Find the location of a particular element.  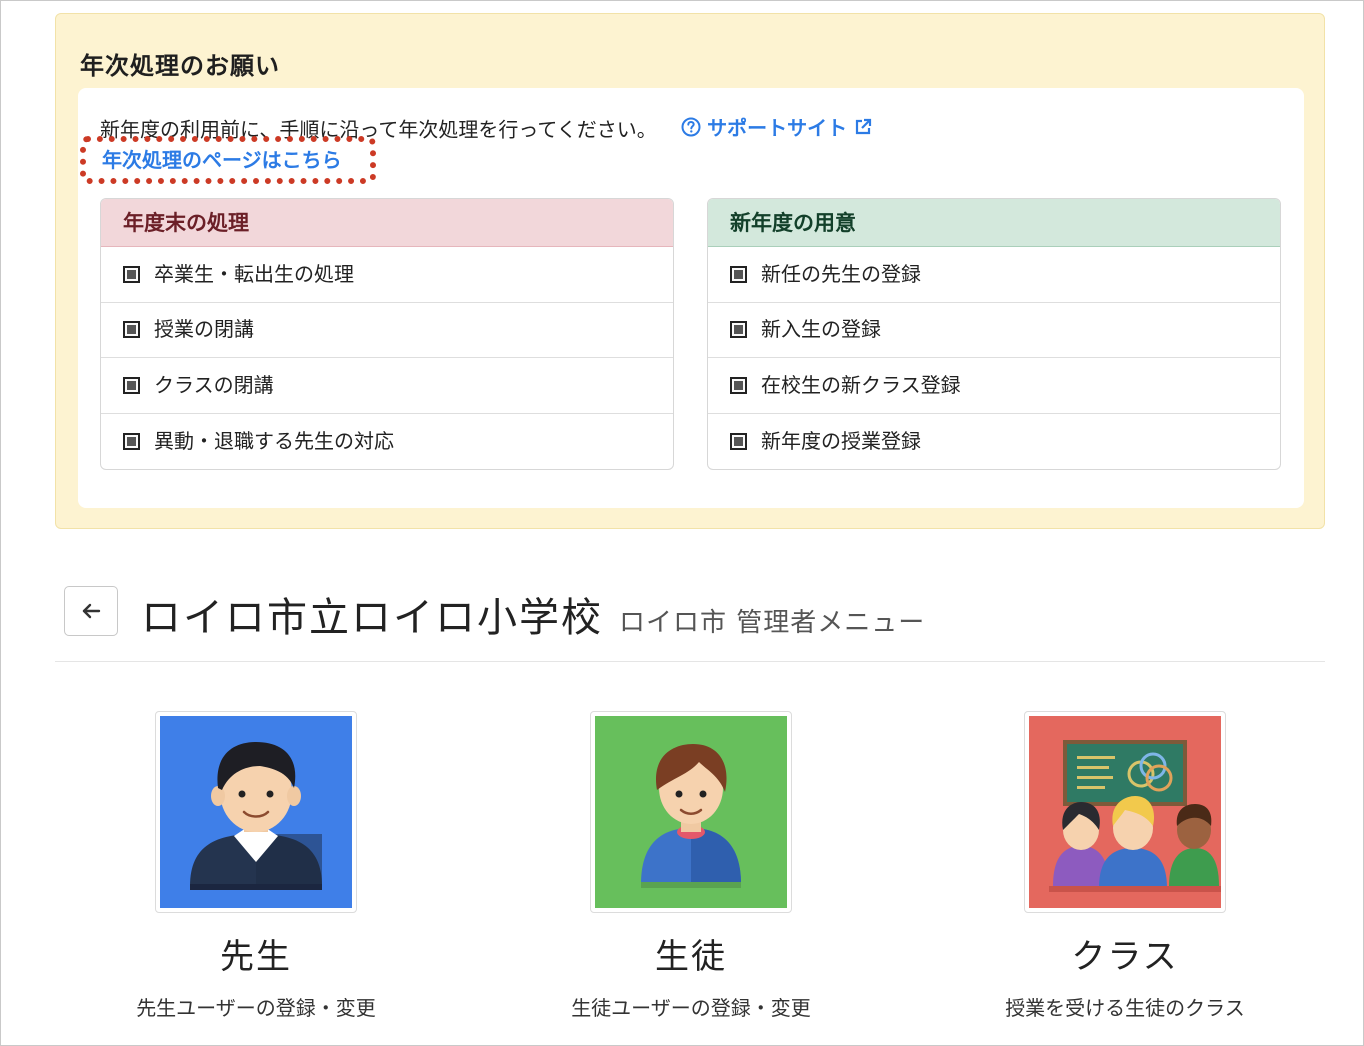

item-label: 新年度の授業登録 is located at coordinates (841, 440).